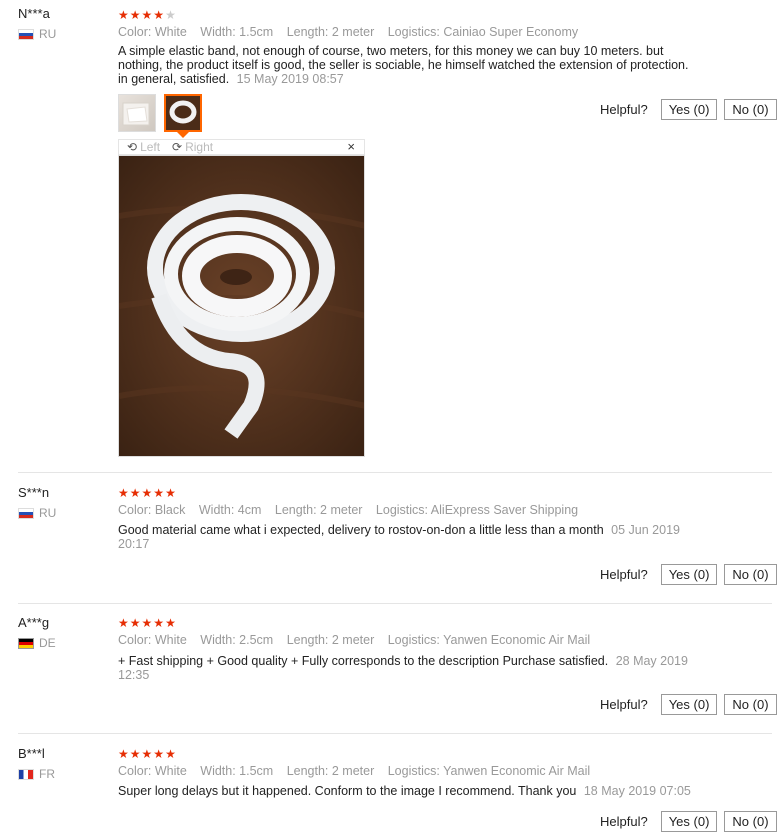  I want to click on reviewer-name: B***l, so click(31, 753).